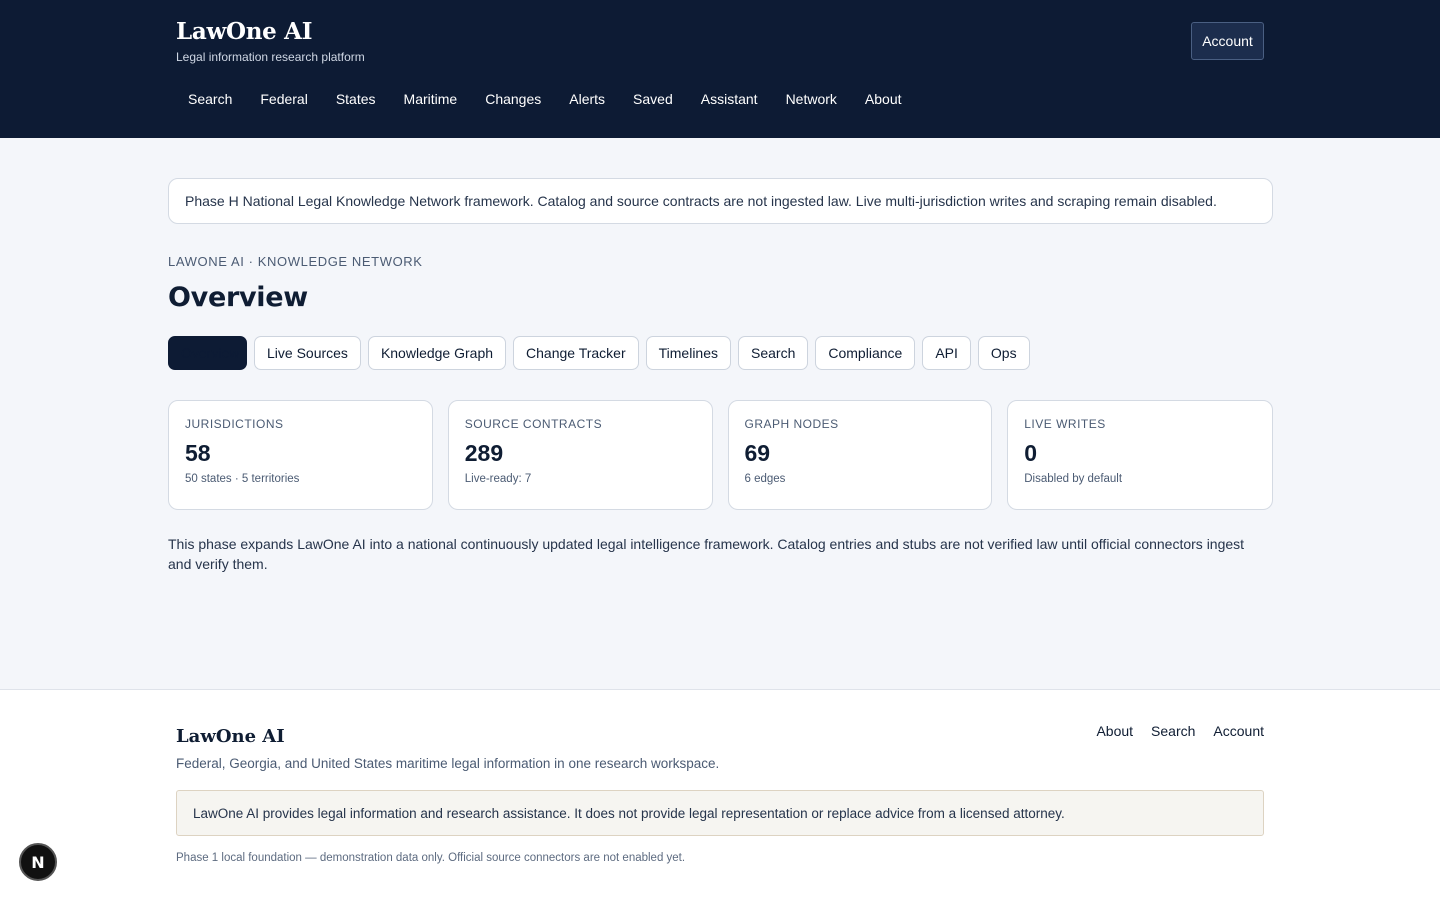 This screenshot has width=1440, height=900. I want to click on stat-subtext: Disabled by default, so click(1073, 479).